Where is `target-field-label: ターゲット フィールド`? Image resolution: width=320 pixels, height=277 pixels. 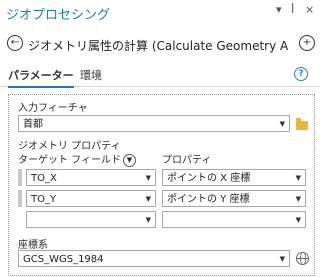 target-field-label: ターゲット フィールド is located at coordinates (69, 160).